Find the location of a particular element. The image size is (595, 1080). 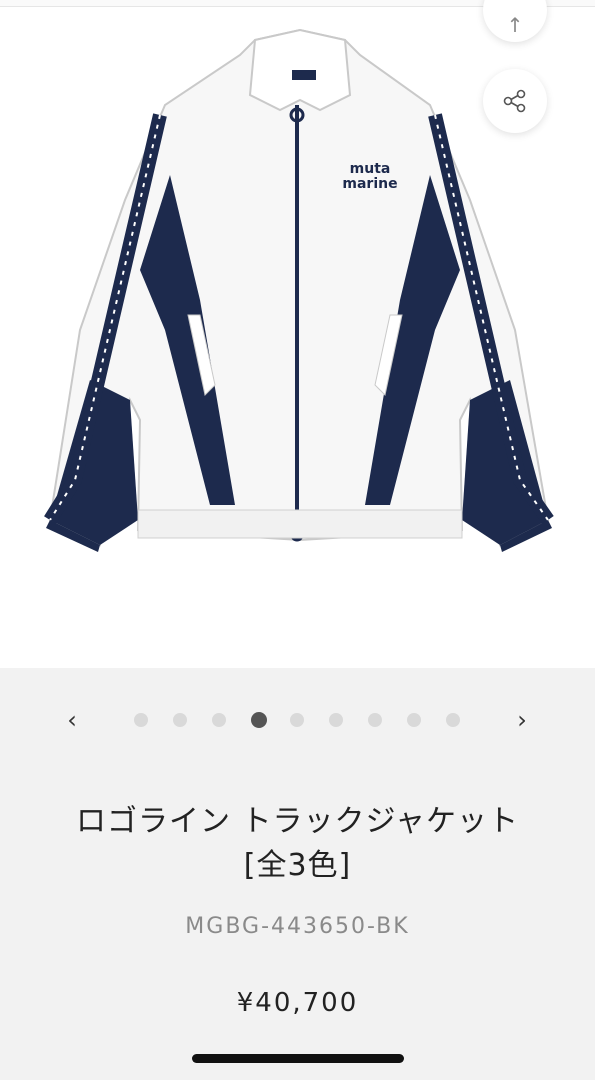

home-indicator is located at coordinates (298, 1058).